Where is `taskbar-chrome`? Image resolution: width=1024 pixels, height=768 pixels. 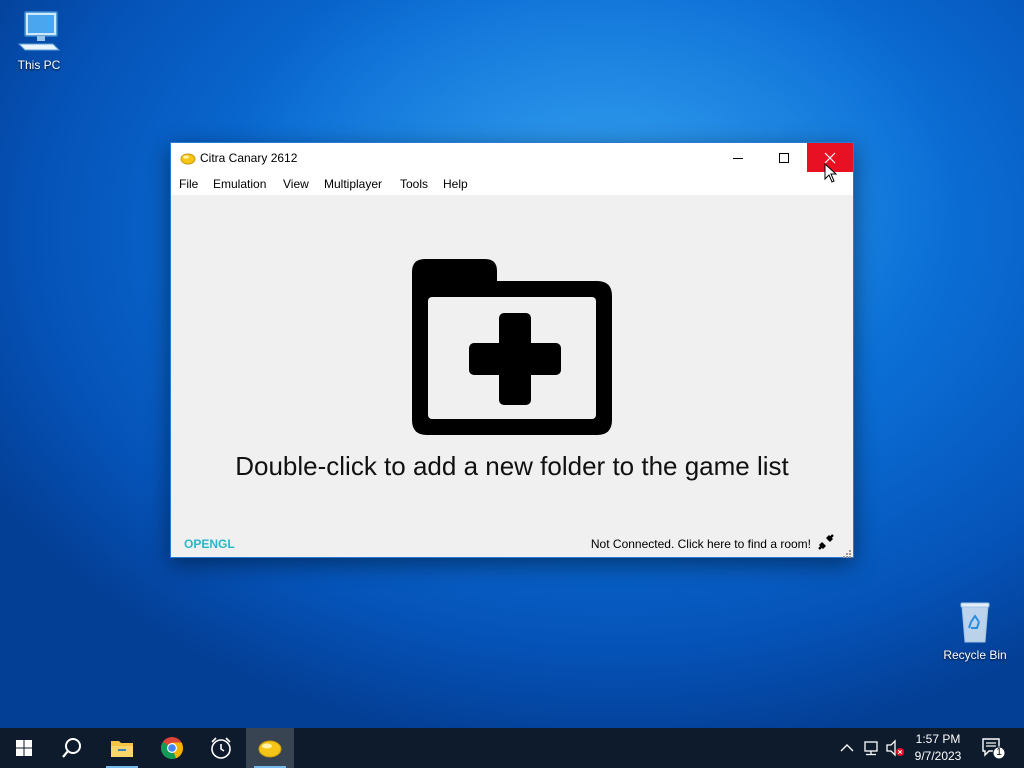 taskbar-chrome is located at coordinates (172, 748).